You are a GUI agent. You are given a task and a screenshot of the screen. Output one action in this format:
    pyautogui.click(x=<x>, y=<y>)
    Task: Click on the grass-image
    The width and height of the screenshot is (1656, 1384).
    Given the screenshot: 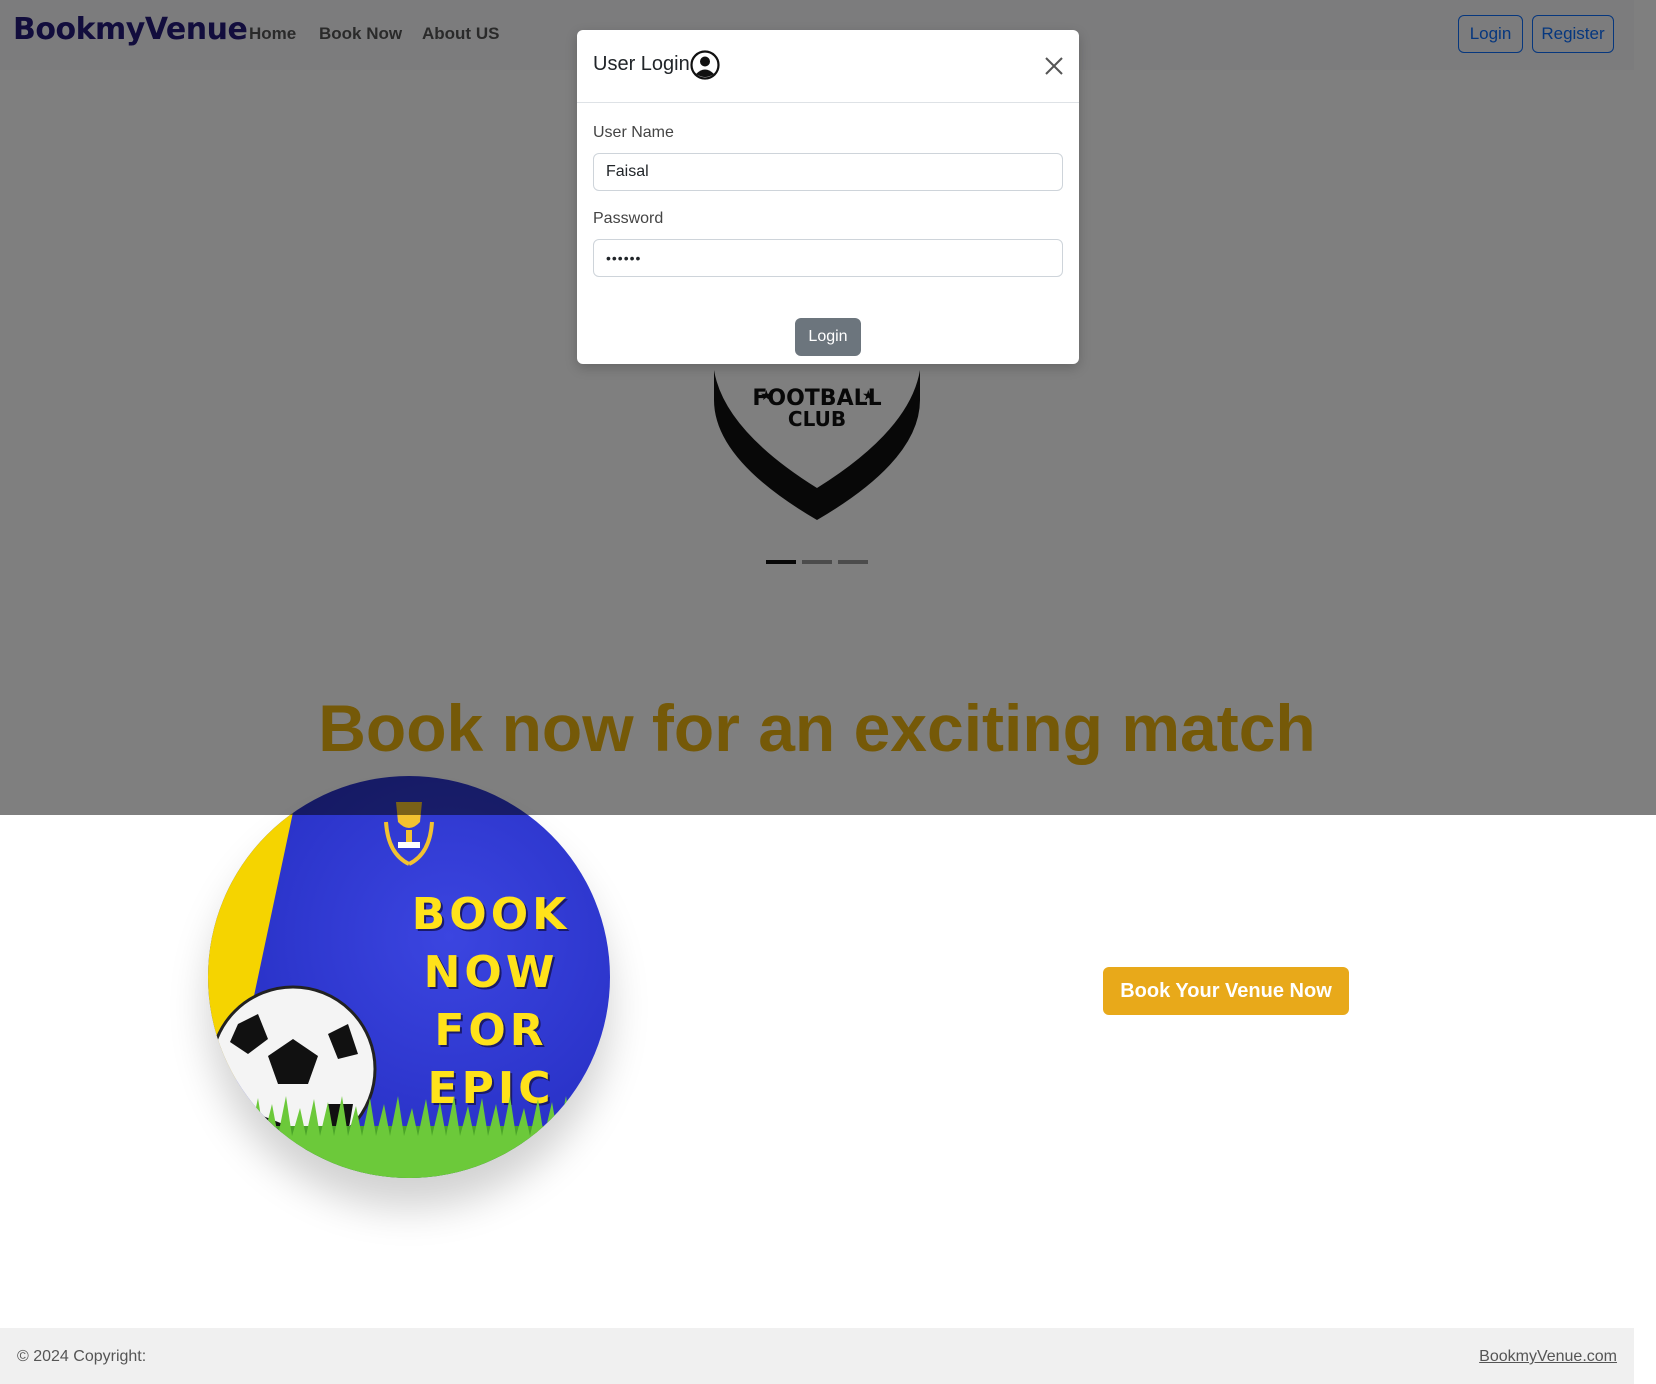 What is the action you would take?
    pyautogui.click(x=409, y=1137)
    